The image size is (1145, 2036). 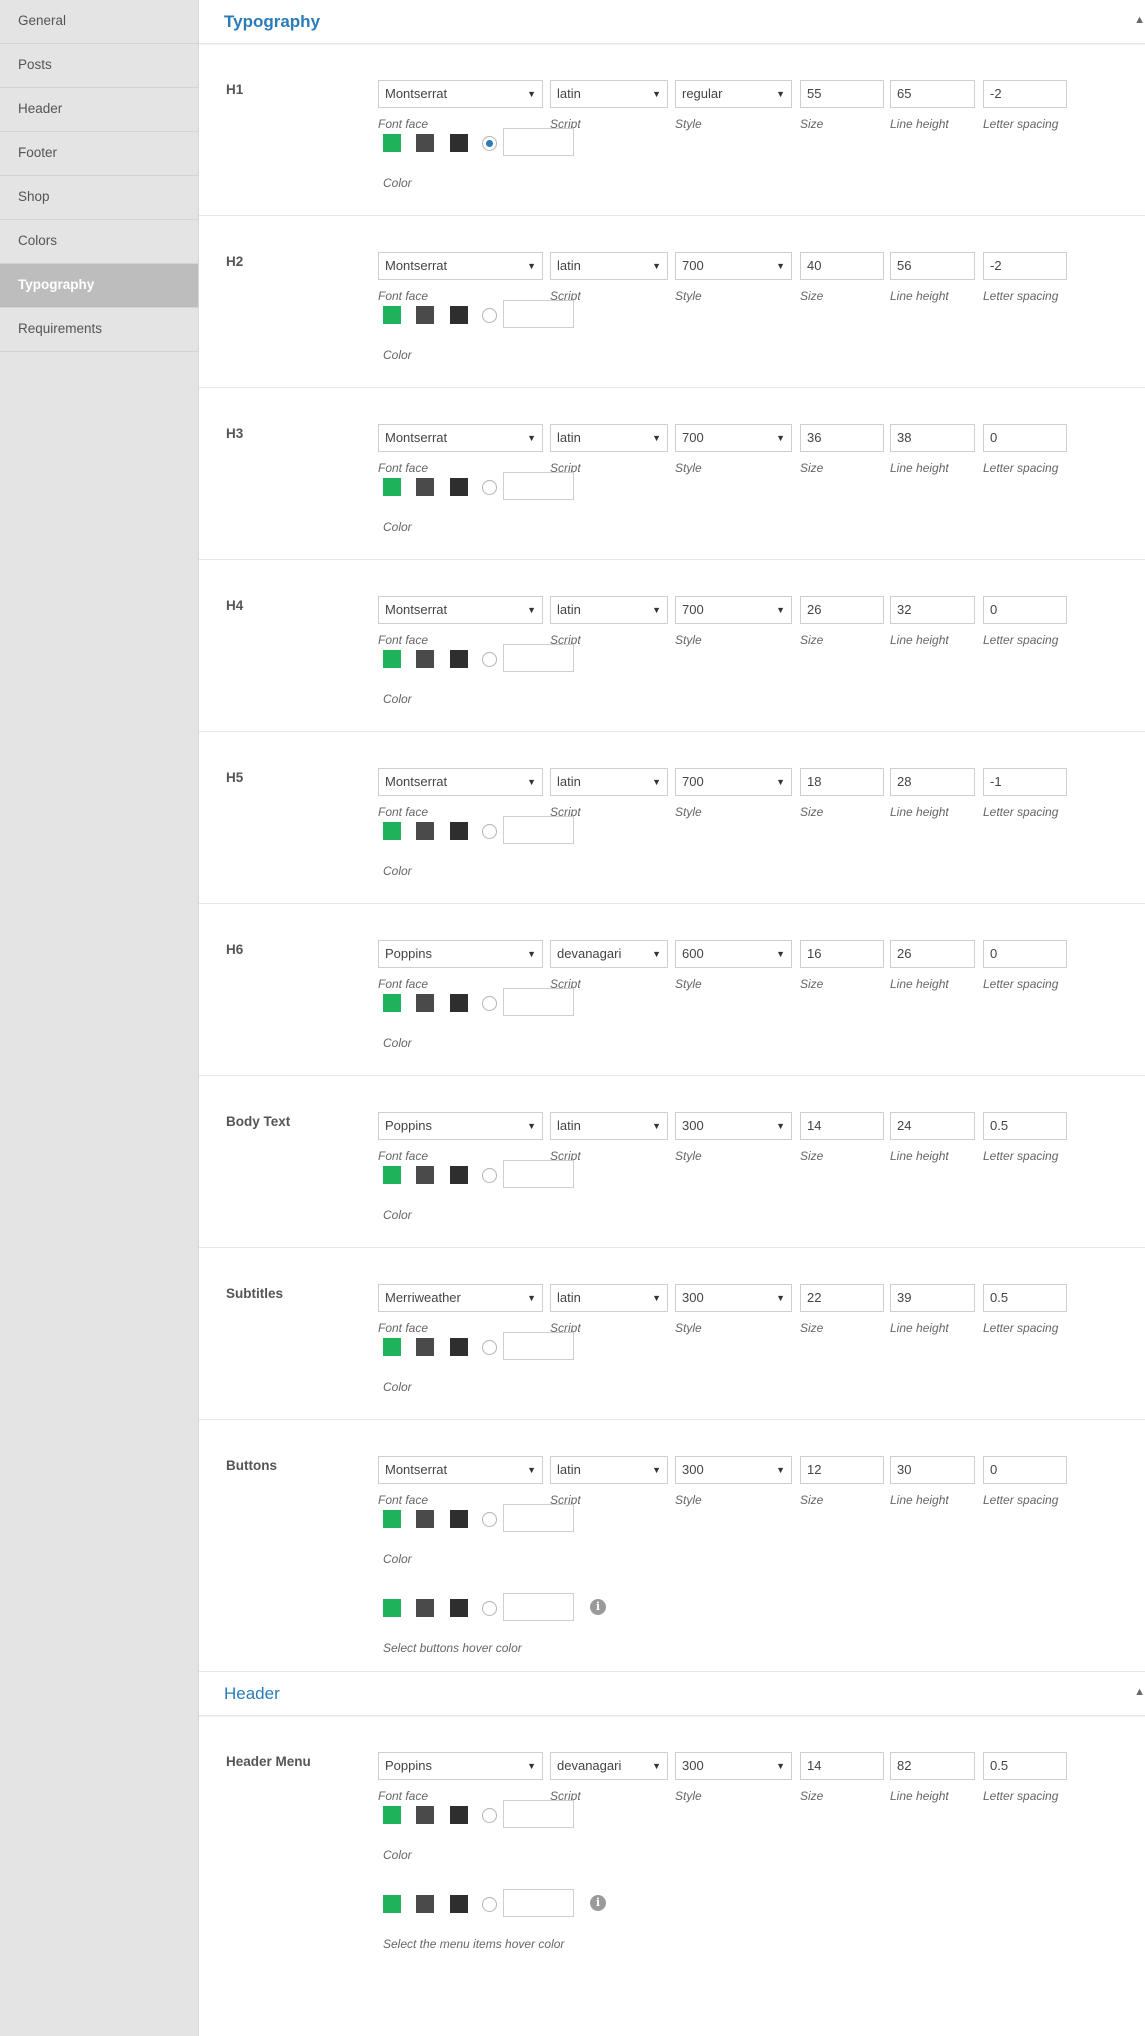 I want to click on line-height-input: 39, so click(x=932, y=1298).